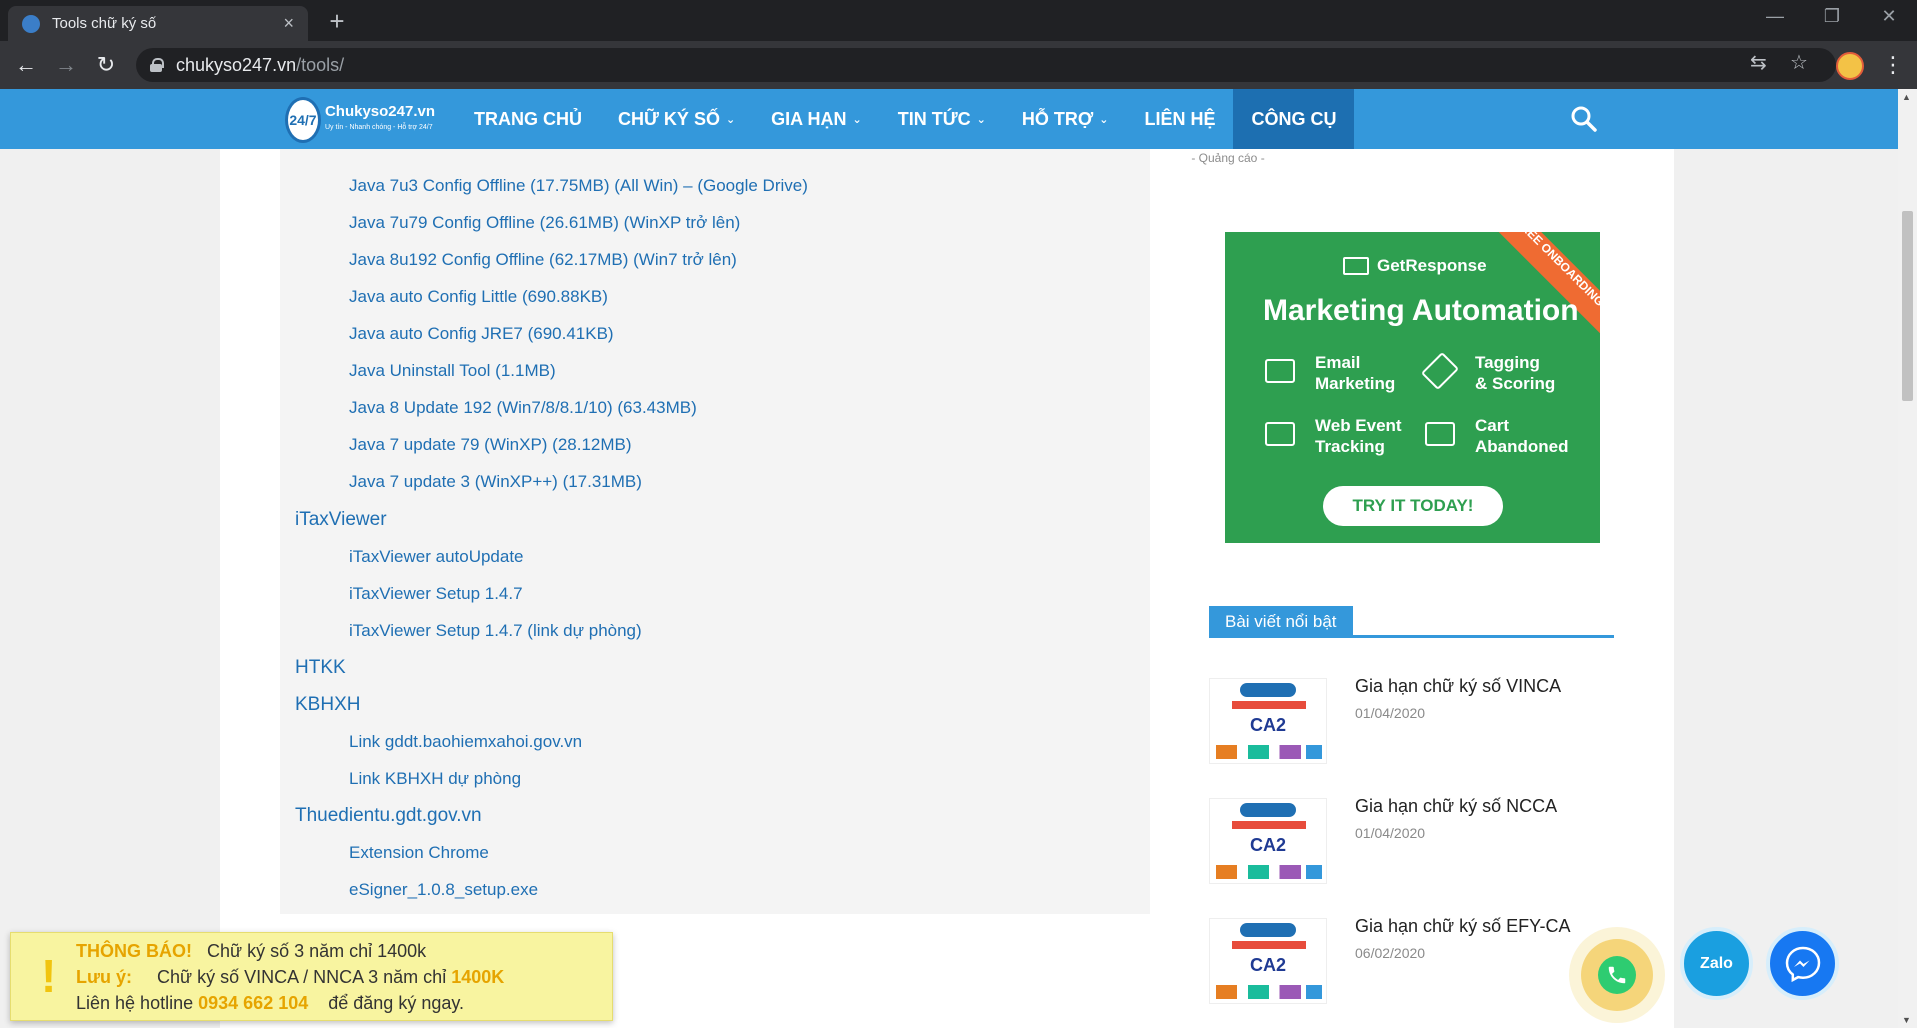 The image size is (1917, 1028). I want to click on kbhxh-link: Link gddt.baohiemxahoi.gov.vn, so click(465, 742).